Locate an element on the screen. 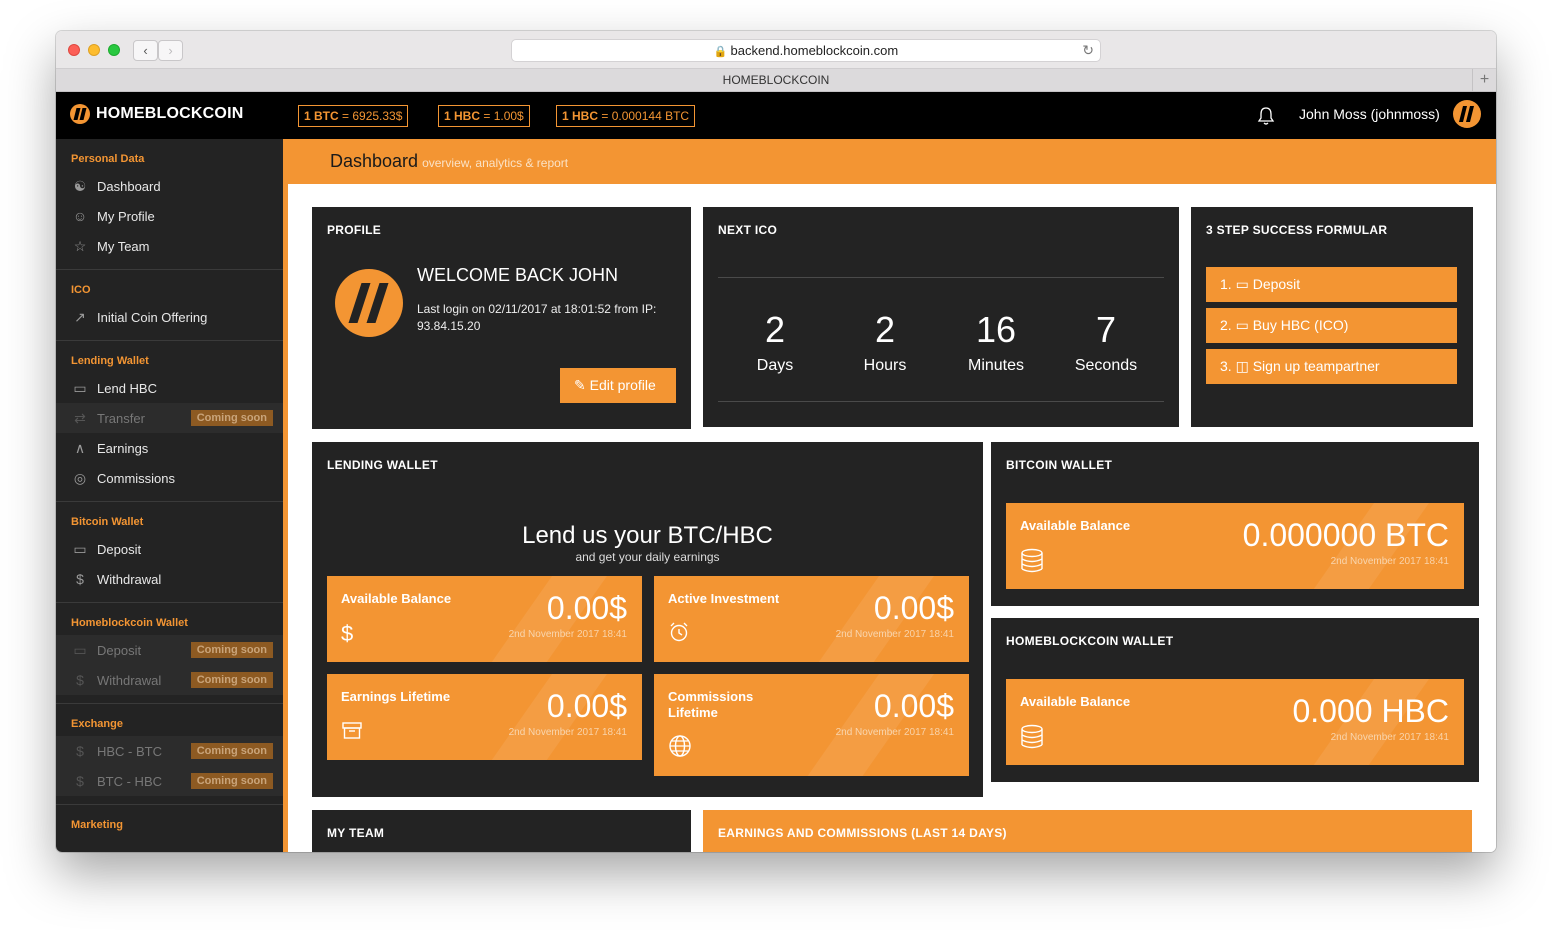  card-title: LENDING WALLET is located at coordinates (382, 465).